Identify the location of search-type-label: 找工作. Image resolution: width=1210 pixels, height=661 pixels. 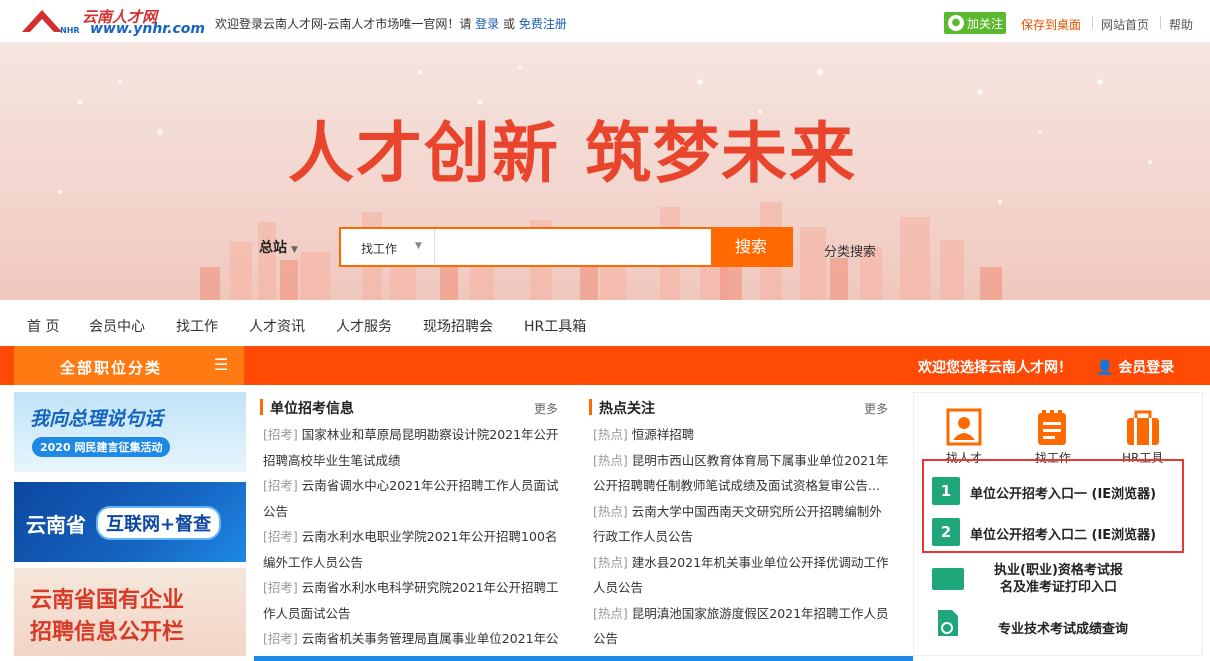
(379, 249).